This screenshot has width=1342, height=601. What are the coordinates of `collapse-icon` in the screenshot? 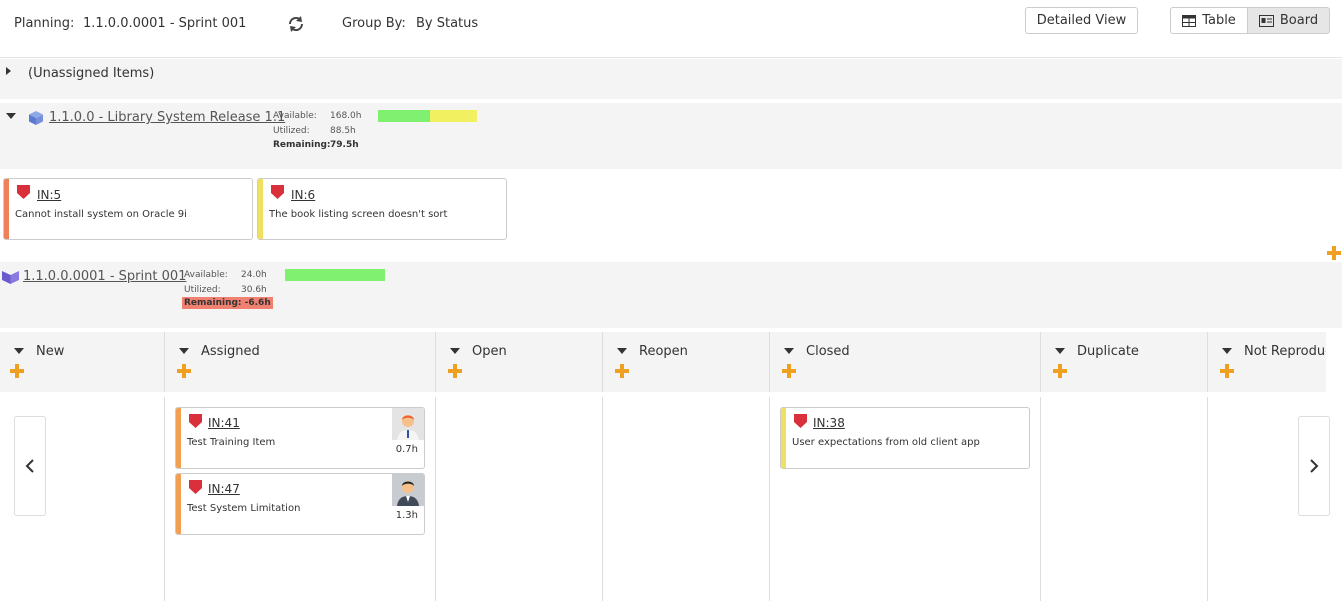 It's located at (11, 116).